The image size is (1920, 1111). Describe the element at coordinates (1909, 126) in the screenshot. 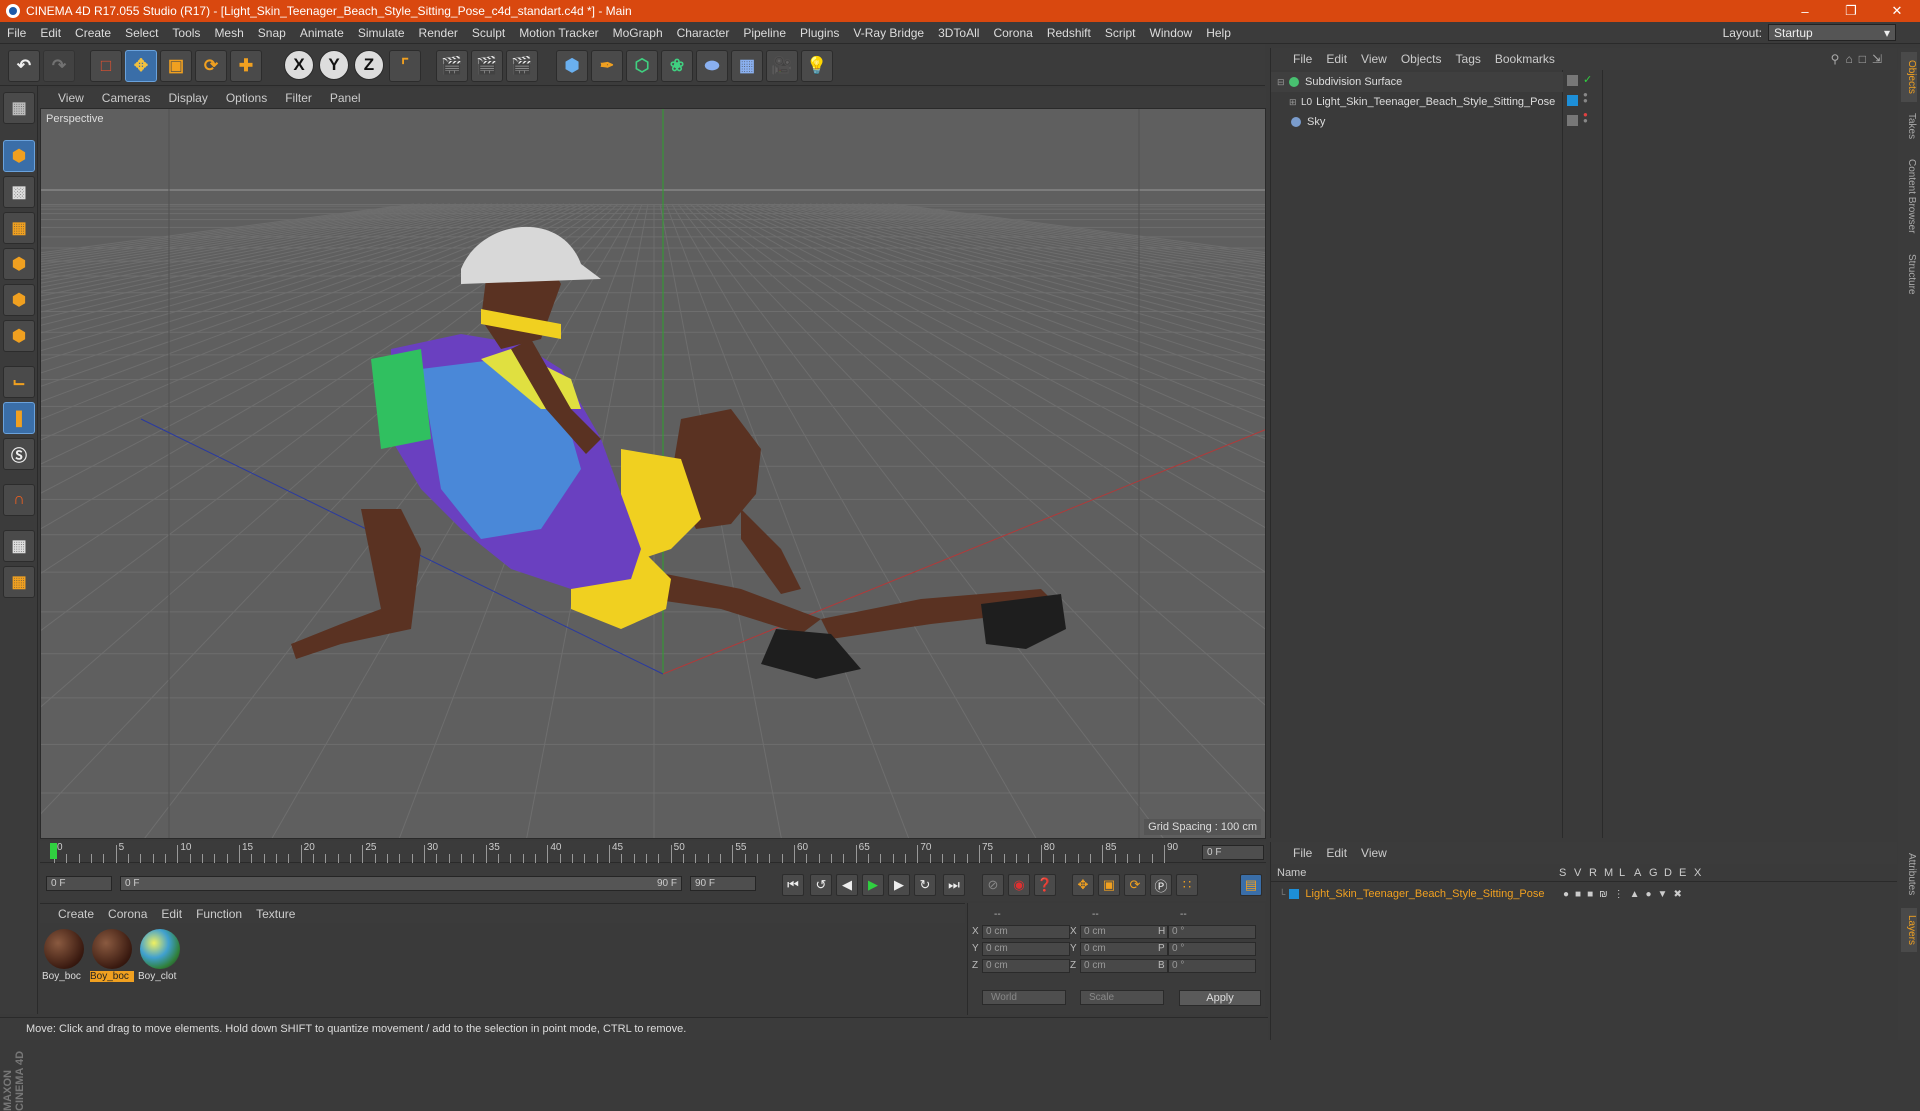

I see `tab-takes: Takes` at that location.